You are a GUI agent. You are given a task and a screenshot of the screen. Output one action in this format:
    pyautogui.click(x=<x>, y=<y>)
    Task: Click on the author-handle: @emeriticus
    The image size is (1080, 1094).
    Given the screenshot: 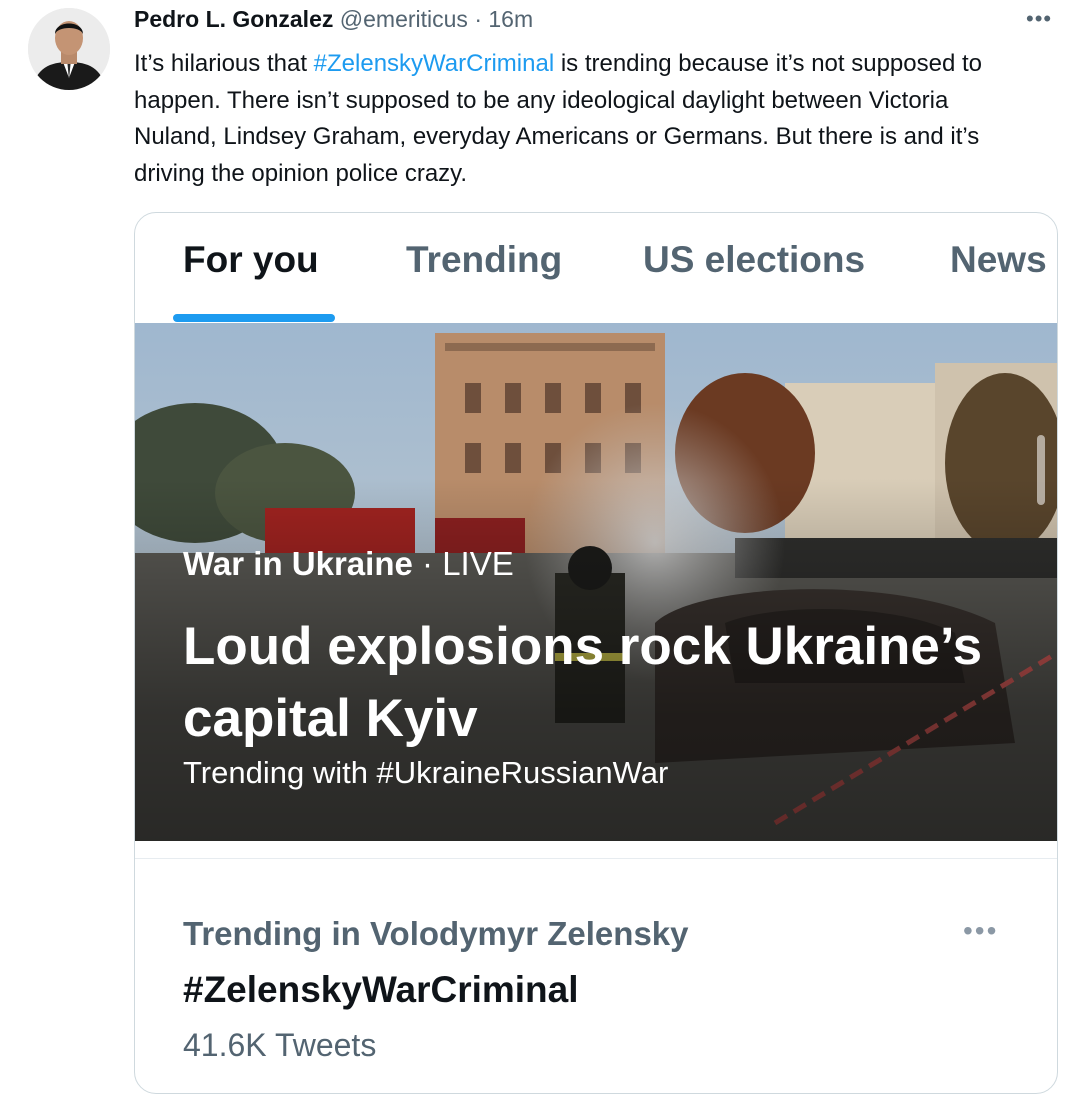 What is the action you would take?
    pyautogui.click(x=404, y=19)
    